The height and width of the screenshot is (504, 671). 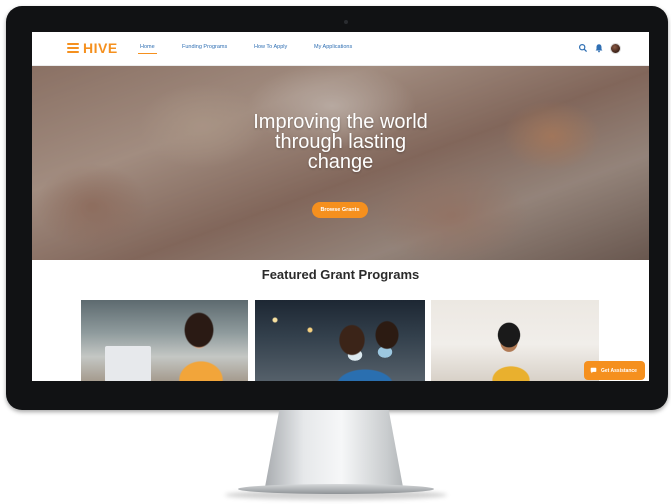 I want to click on hero-title-line-2: through lasting, so click(x=340, y=142).